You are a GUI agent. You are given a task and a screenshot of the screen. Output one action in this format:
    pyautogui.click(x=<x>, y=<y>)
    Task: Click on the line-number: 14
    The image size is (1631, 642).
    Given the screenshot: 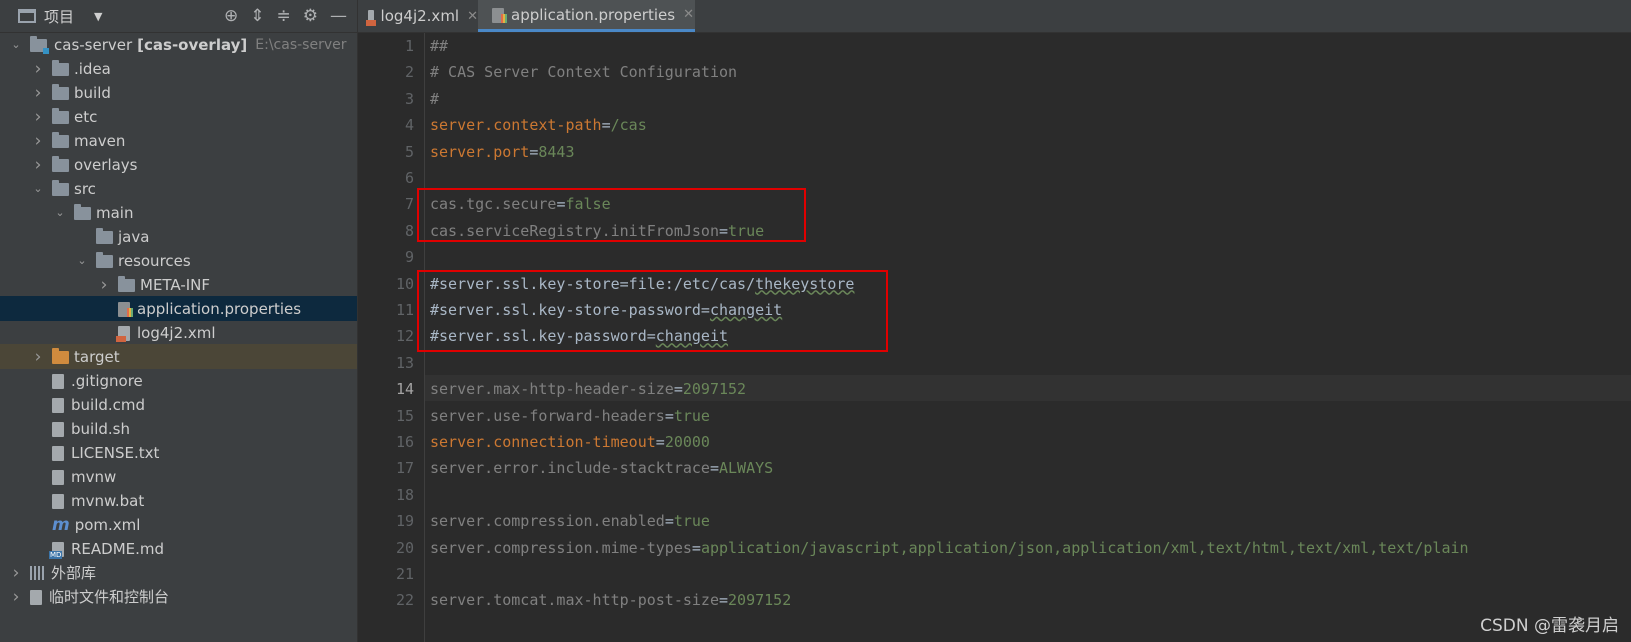 What is the action you would take?
    pyautogui.click(x=404, y=389)
    